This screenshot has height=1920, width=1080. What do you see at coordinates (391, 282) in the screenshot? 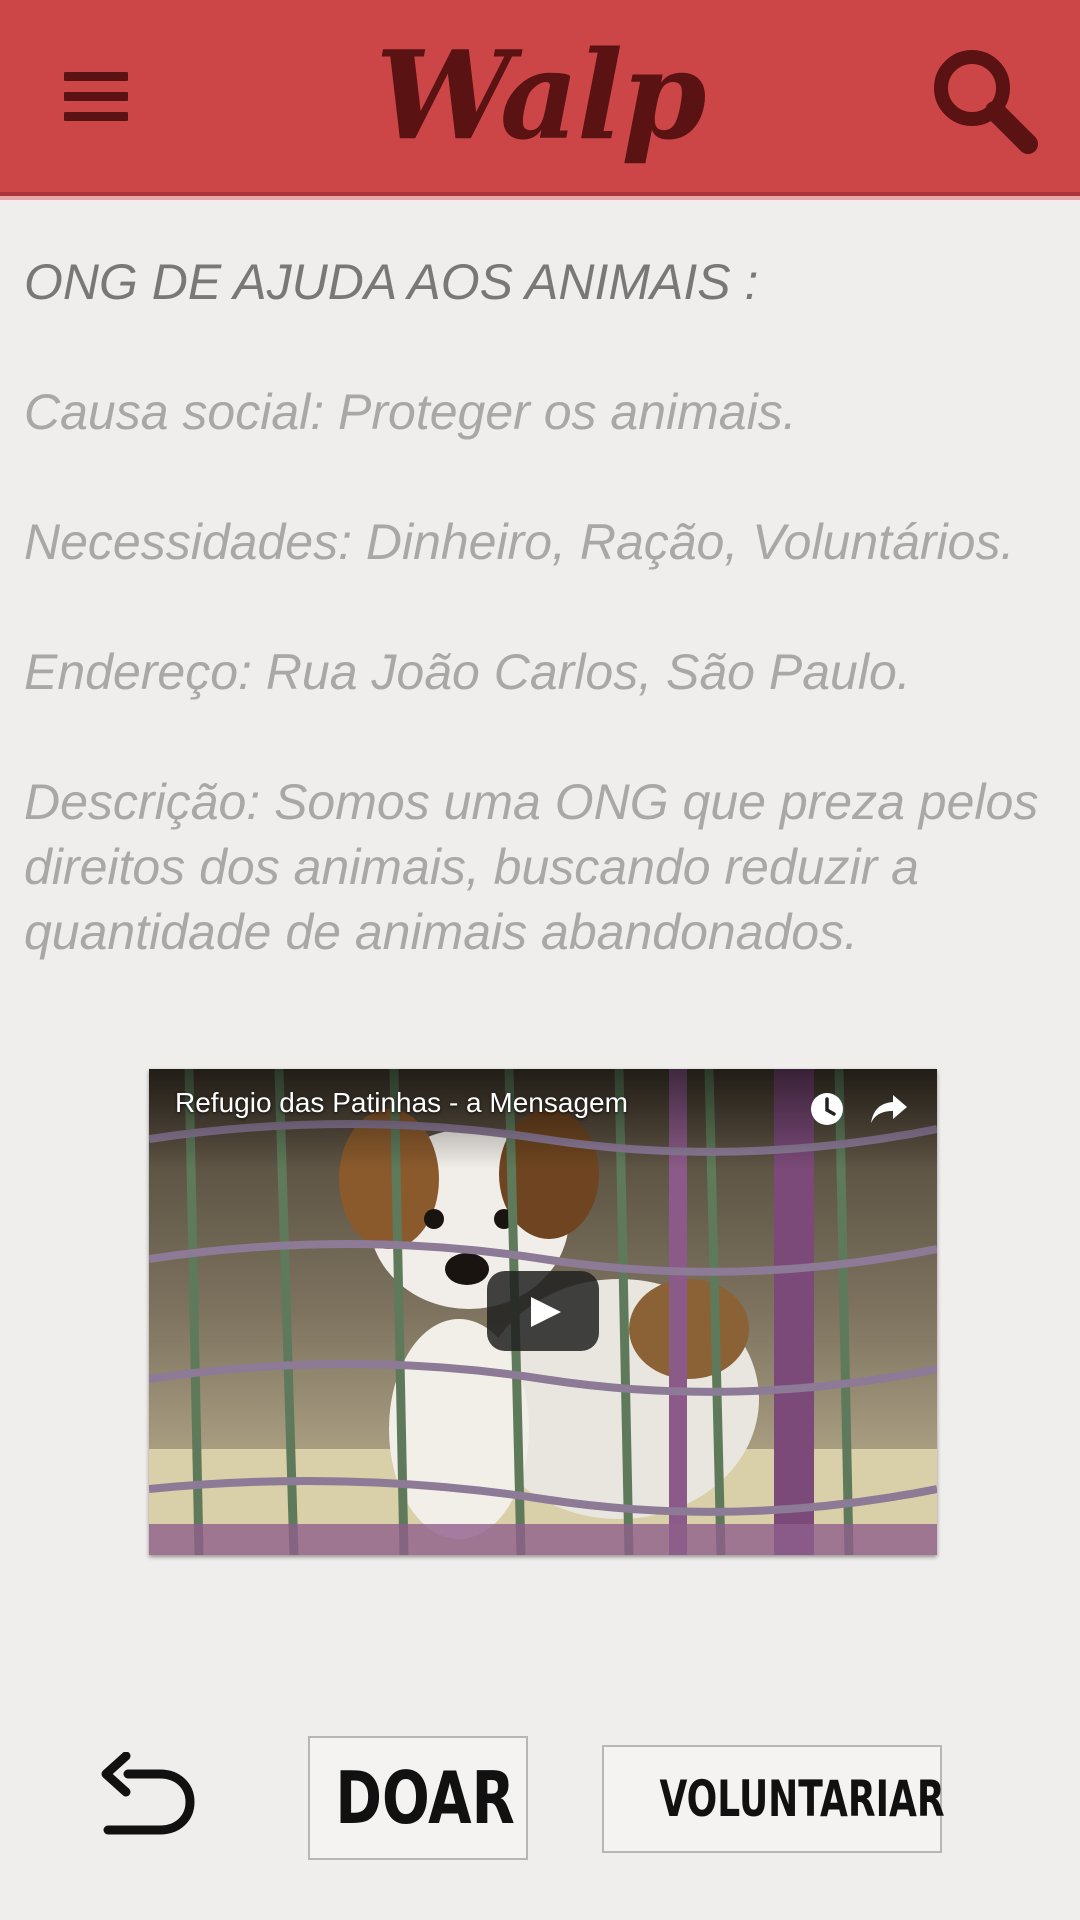
I see `ong-heading: ONG DE AJUDA AOS ANIMAIS :` at bounding box center [391, 282].